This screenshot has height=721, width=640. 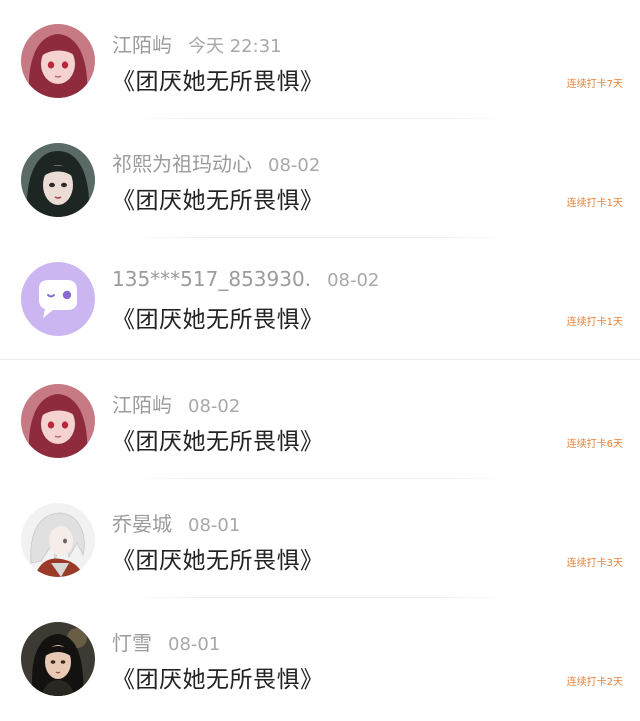 I want to click on post-meta: 祁熙为祖玛动心 08-02, so click(x=216, y=162).